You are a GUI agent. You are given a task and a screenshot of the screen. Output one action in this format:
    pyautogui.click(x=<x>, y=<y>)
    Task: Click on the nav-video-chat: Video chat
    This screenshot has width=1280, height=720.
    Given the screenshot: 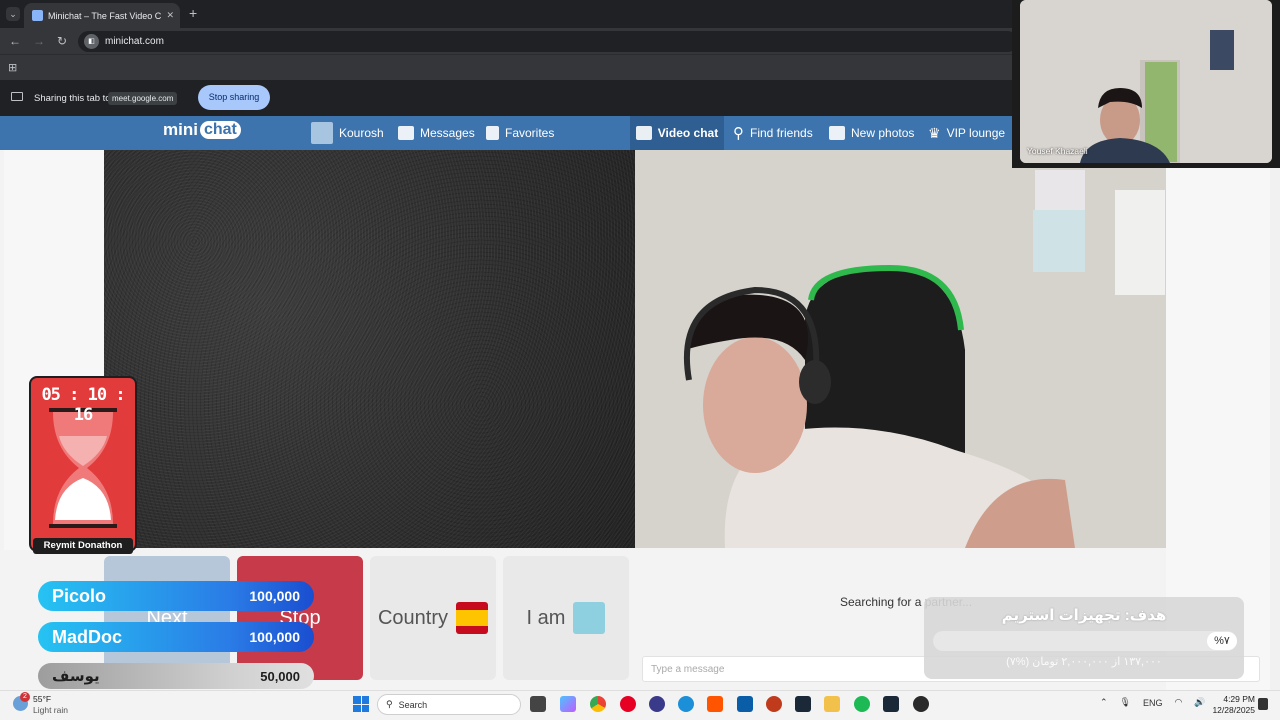 What is the action you would take?
    pyautogui.click(x=677, y=133)
    